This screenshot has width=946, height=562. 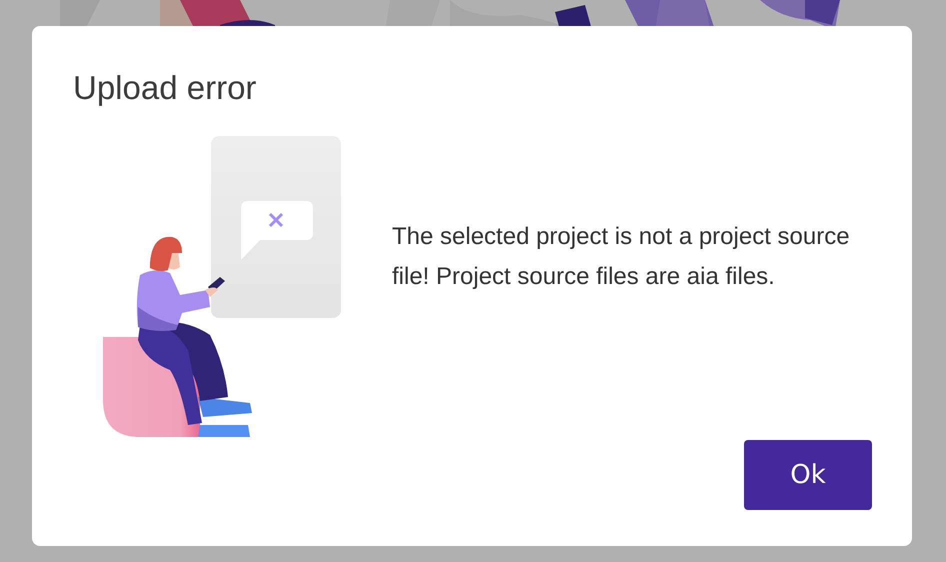 What do you see at coordinates (808, 475) in the screenshot?
I see `ok-button: Ok` at bounding box center [808, 475].